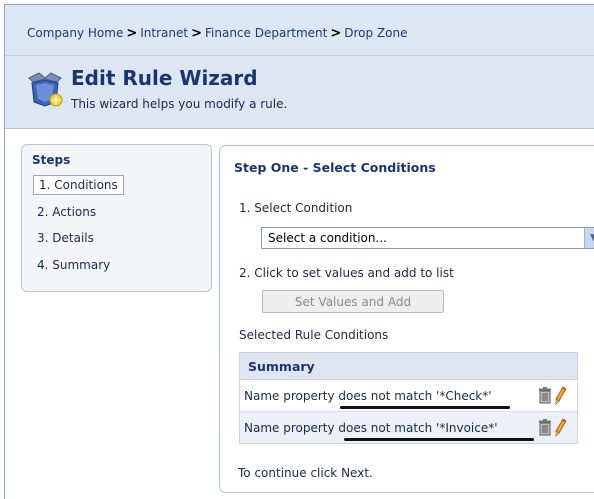  What do you see at coordinates (65, 238) in the screenshot?
I see `step-details: 3. Details` at bounding box center [65, 238].